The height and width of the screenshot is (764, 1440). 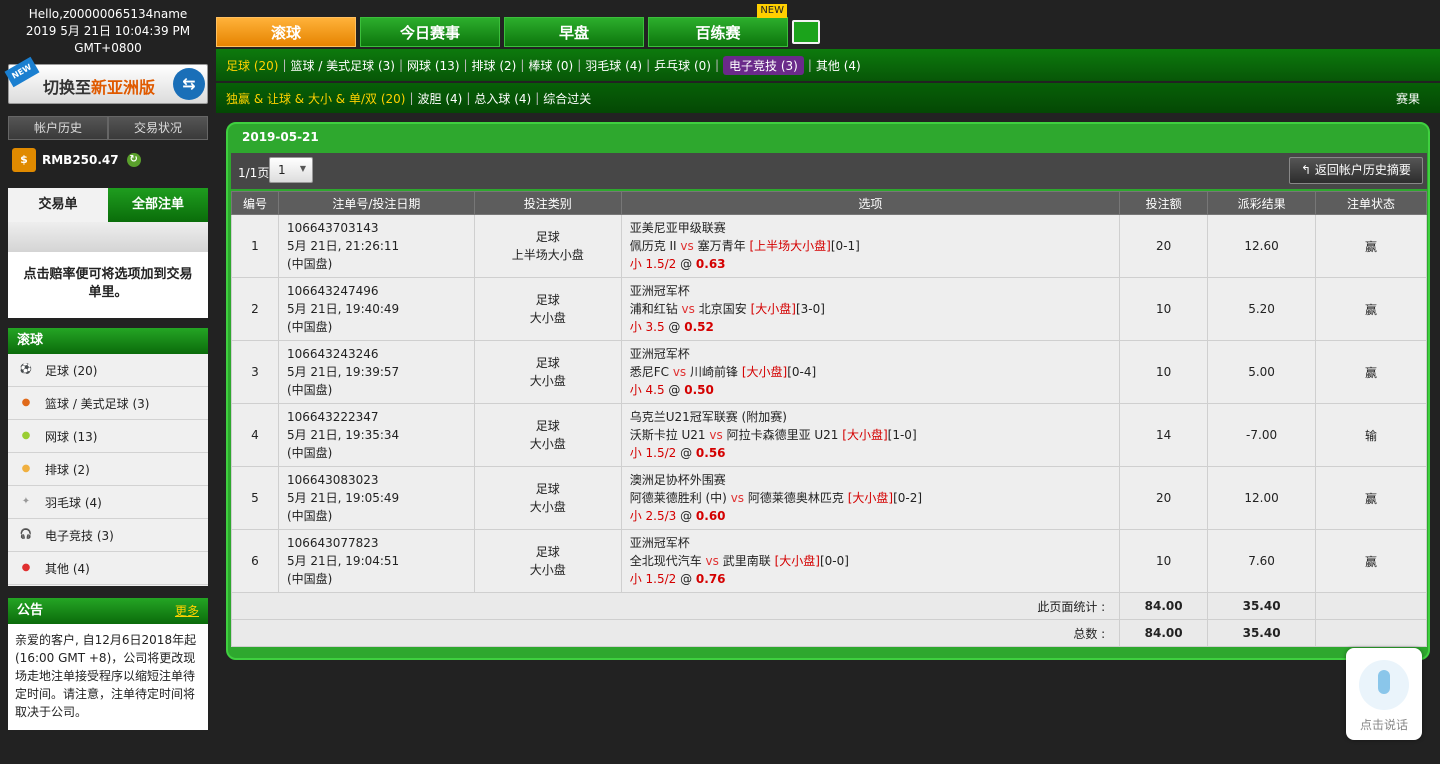 I want to click on selection-line: 小 1.5/2, so click(x=653, y=453).